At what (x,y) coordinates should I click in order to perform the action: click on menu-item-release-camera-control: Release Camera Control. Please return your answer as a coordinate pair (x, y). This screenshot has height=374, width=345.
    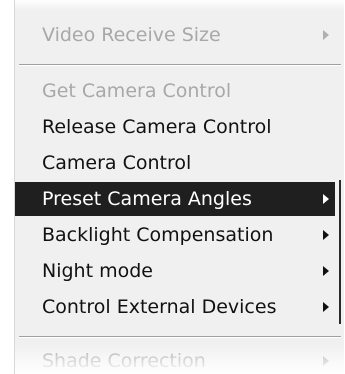
    Looking at the image, I should click on (179, 127).